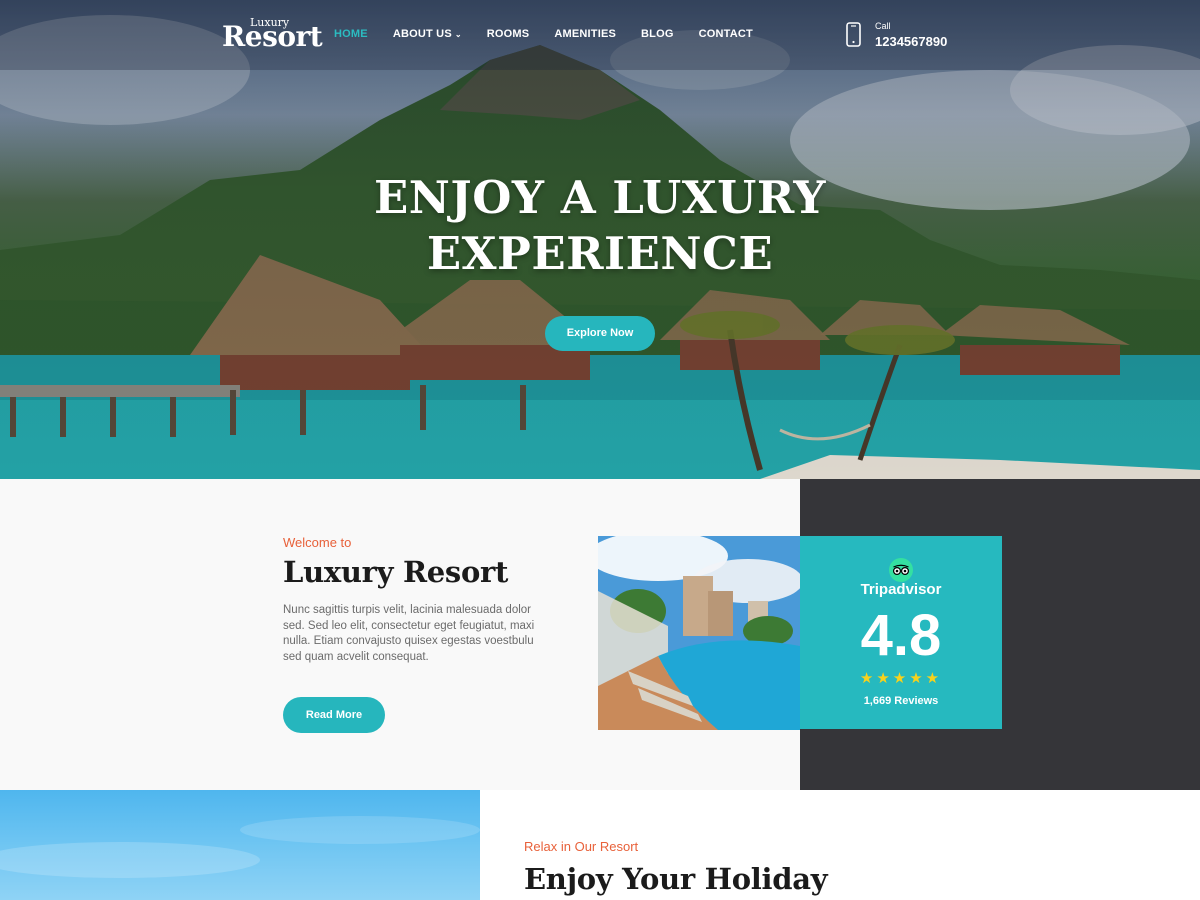  I want to click on nav-home: HOME, so click(351, 34).